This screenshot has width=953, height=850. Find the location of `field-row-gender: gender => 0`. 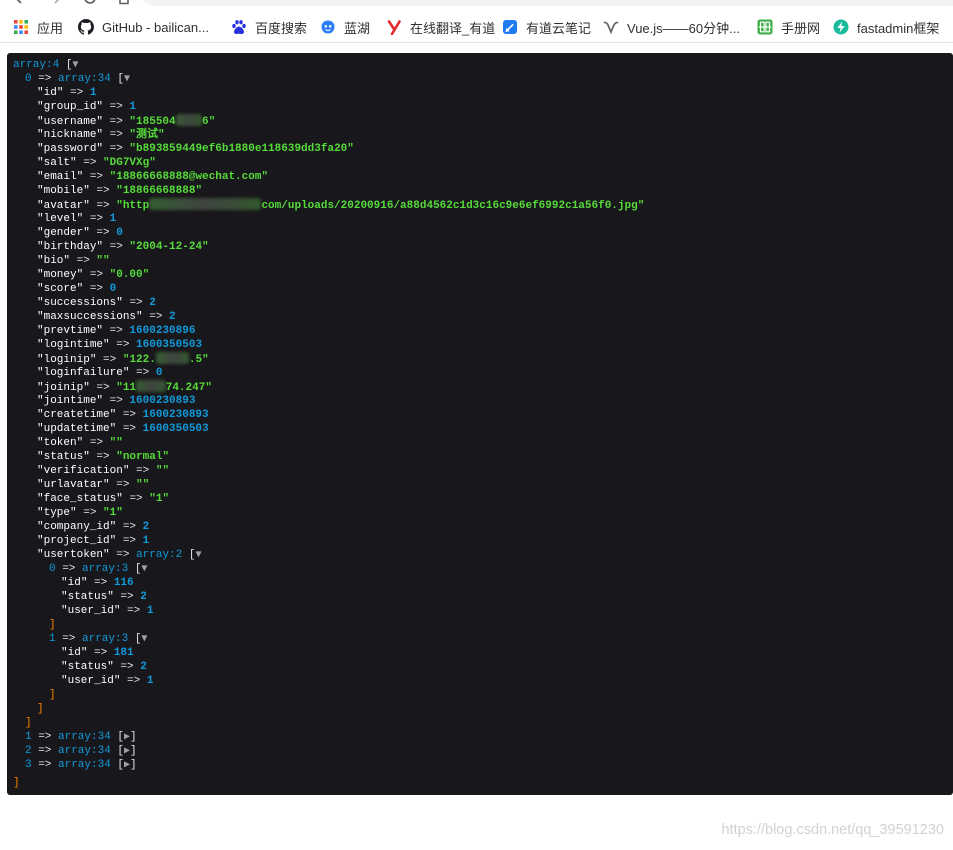

field-row-gender: gender => 0 is located at coordinates (483, 233).